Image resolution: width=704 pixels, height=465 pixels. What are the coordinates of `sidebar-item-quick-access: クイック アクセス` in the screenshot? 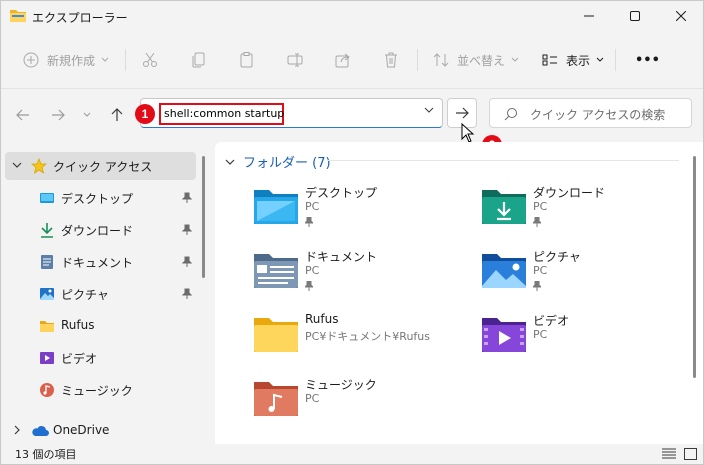 It's located at (100, 166).